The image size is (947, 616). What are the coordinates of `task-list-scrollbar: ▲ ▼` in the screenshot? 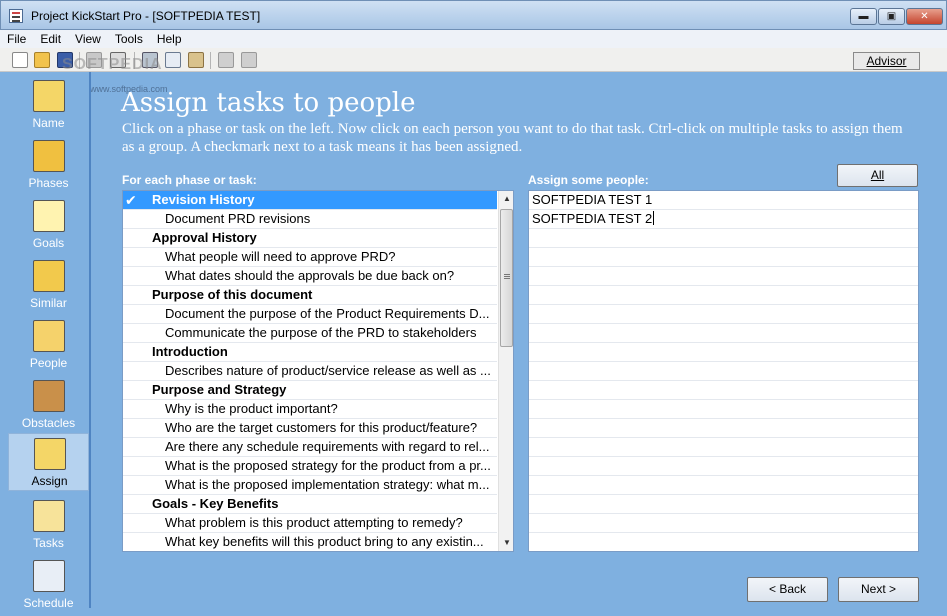 It's located at (505, 371).